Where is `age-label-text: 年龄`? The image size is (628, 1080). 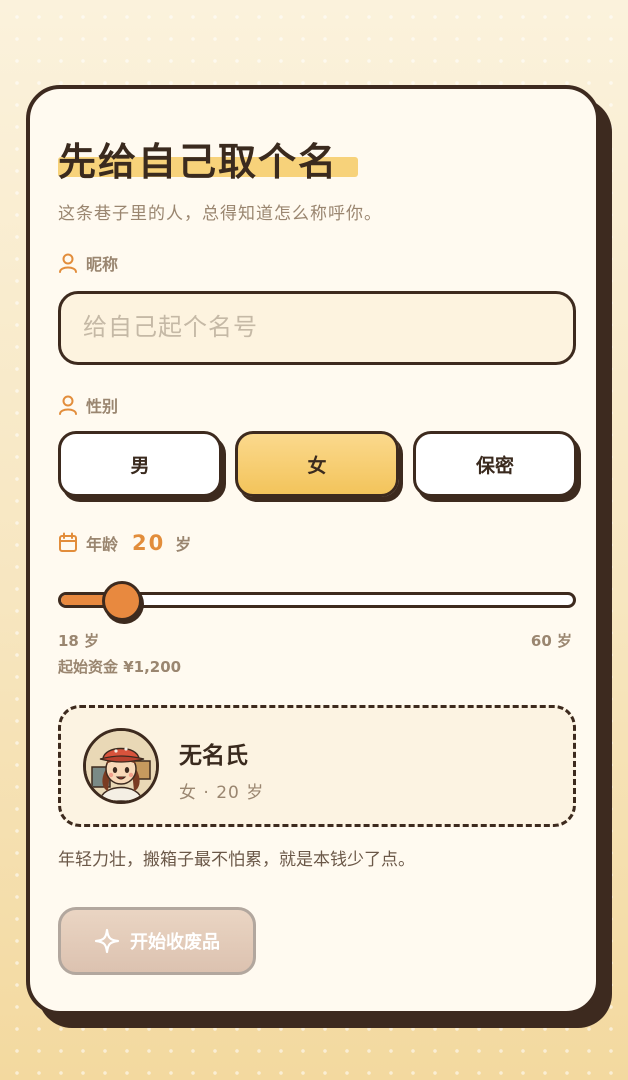
age-label-text: 年龄 is located at coordinates (102, 544).